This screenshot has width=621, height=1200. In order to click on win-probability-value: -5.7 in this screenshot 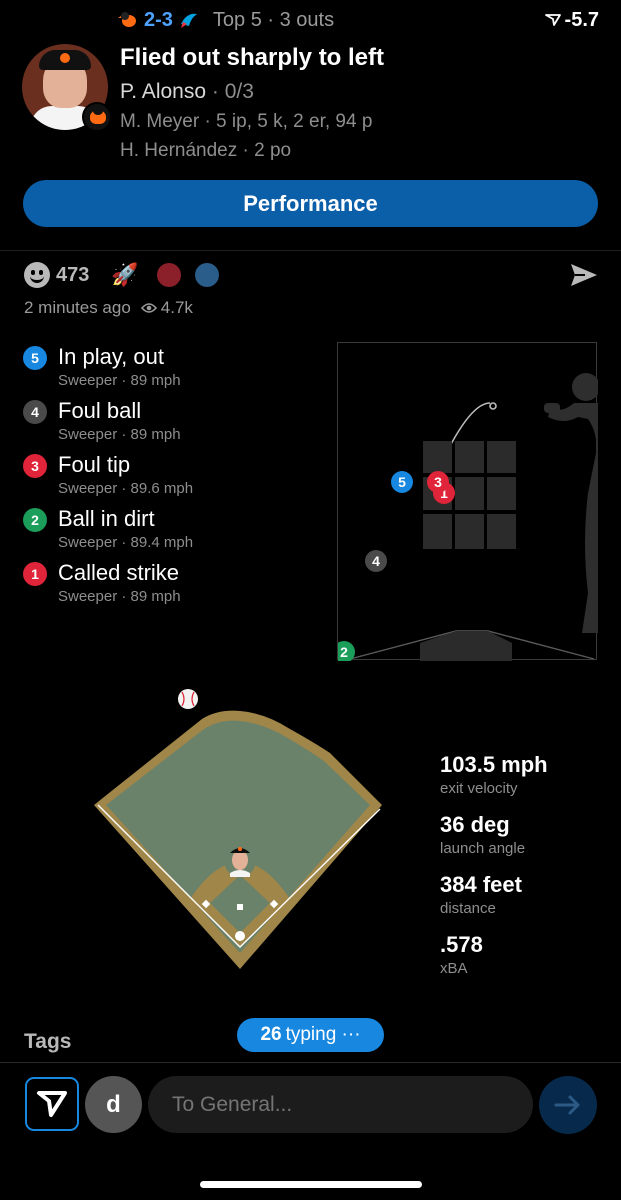, I will do `click(581, 19)`.